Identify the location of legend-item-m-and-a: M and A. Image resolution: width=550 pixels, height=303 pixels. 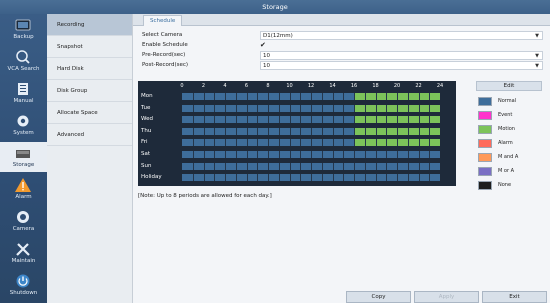
(510, 158).